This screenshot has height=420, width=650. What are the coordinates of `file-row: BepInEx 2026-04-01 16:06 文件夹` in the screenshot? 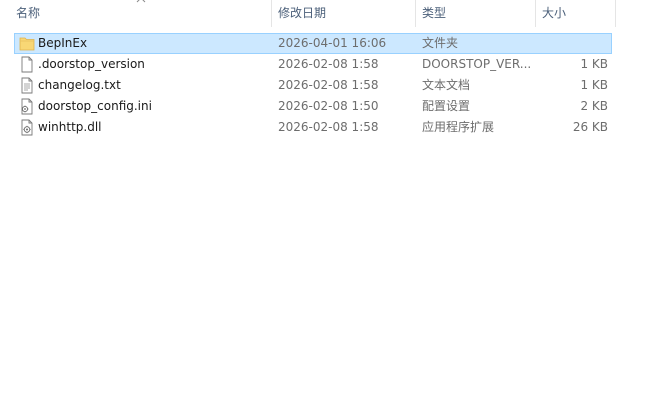 It's located at (313, 43).